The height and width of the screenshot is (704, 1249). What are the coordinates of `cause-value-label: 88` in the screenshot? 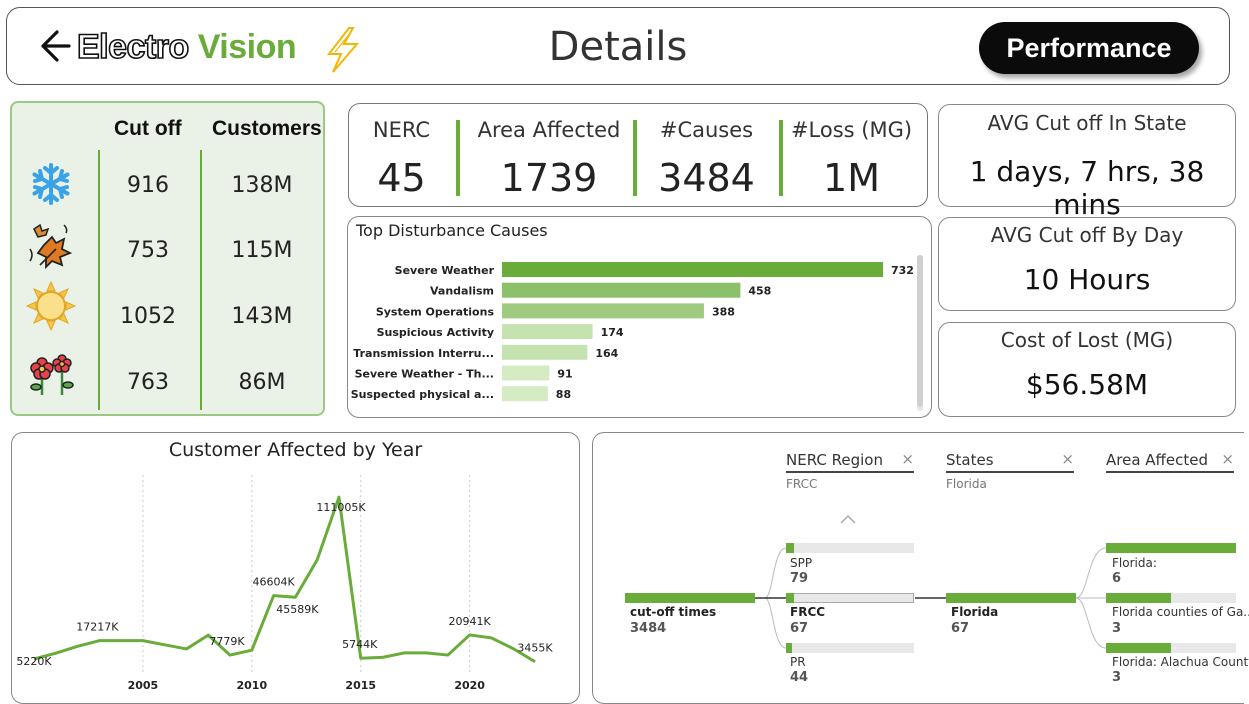 It's located at (563, 394).